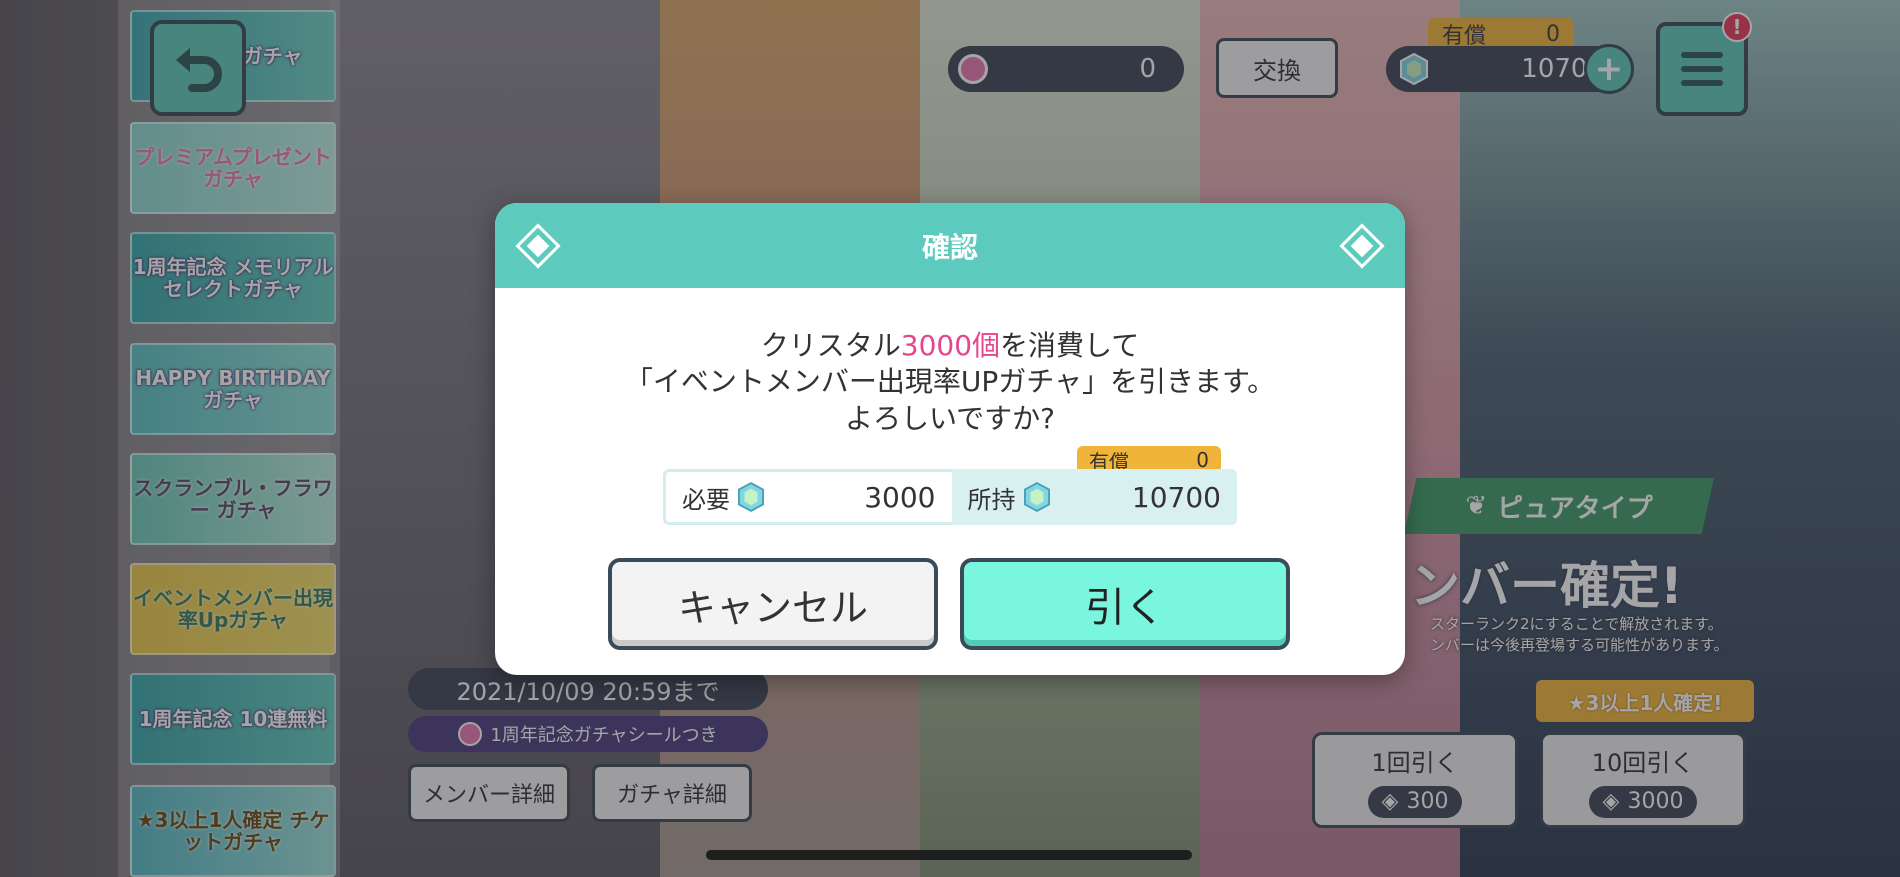 The height and width of the screenshot is (877, 1900). What do you see at coordinates (1094, 497) in the screenshot?
I see `owned-amount: 所持 10700` at bounding box center [1094, 497].